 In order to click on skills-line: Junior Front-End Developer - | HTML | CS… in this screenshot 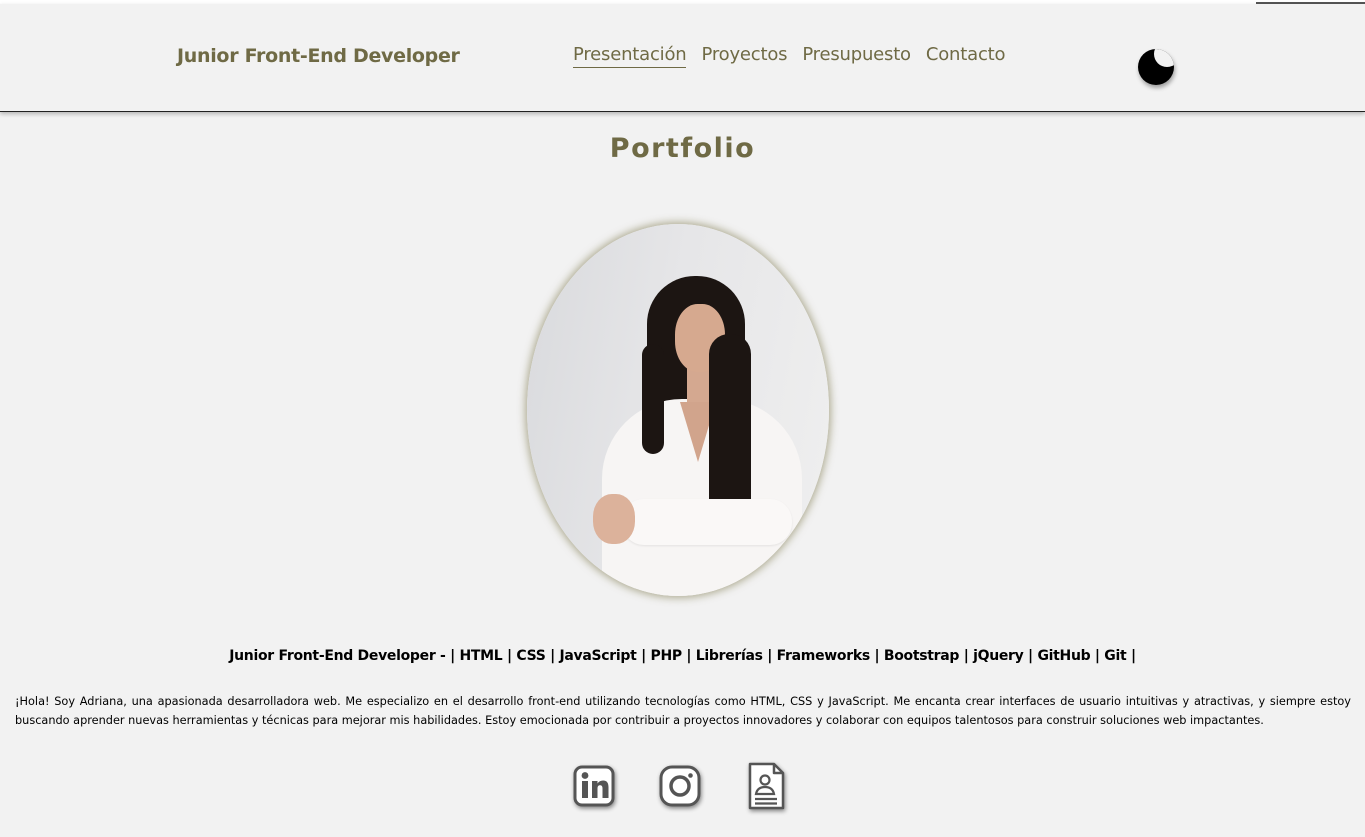, I will do `click(682, 656)`.